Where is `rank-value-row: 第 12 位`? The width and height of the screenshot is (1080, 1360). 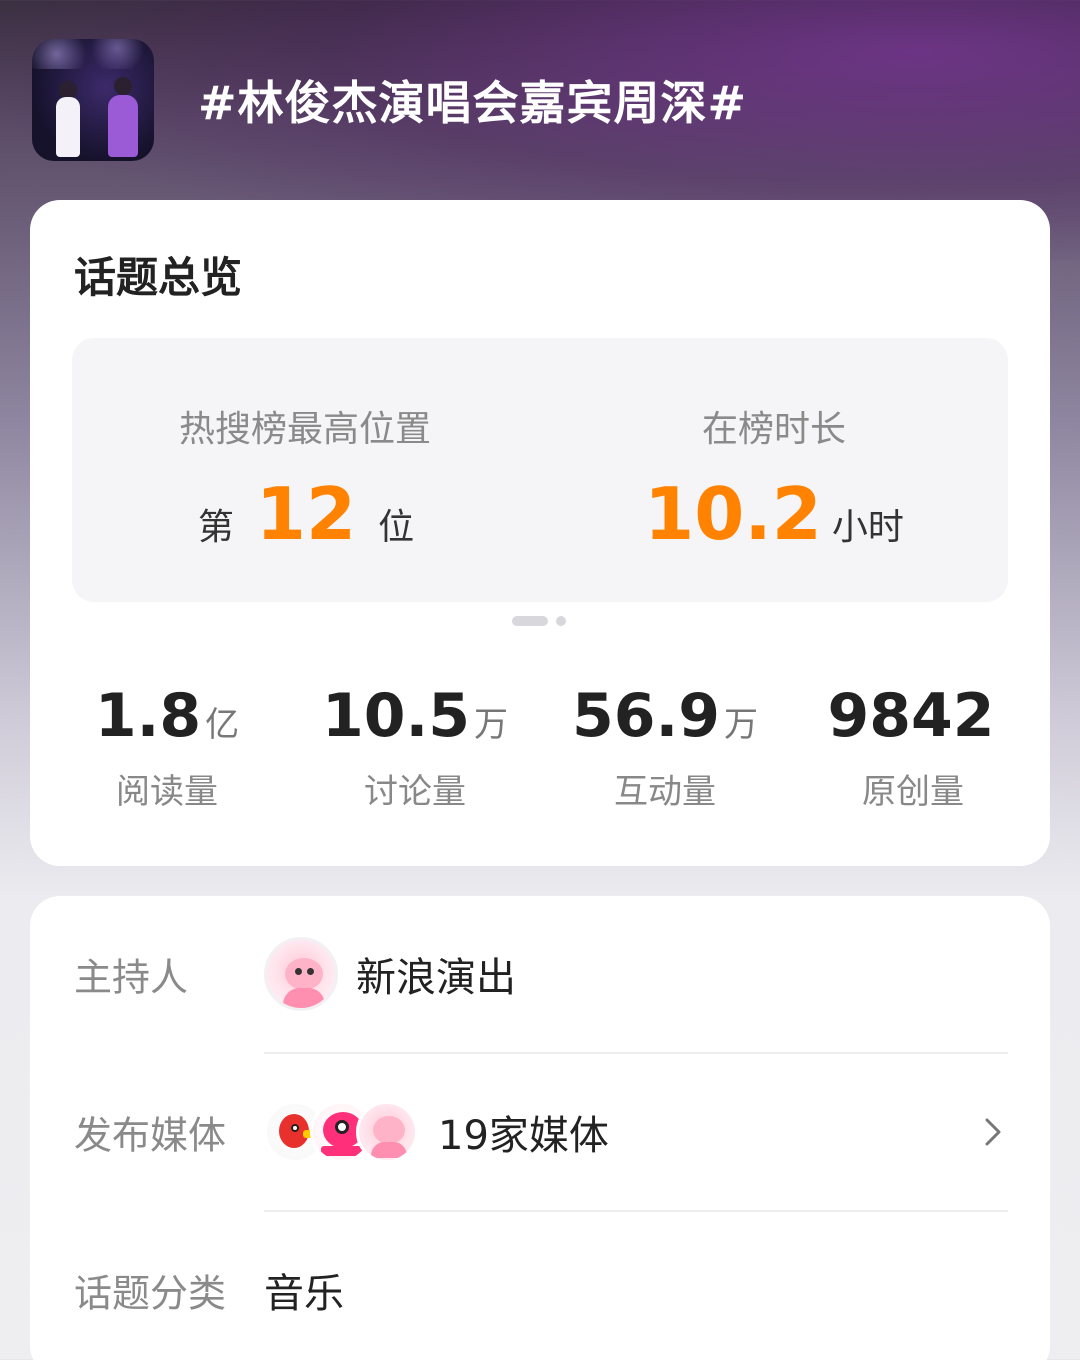 rank-value-row: 第 12 位 is located at coordinates (306, 514).